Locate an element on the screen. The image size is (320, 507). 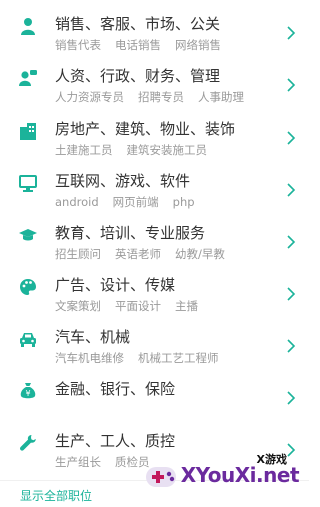
category-title: 销售、客服、市场、公关 is located at coordinates (138, 24).